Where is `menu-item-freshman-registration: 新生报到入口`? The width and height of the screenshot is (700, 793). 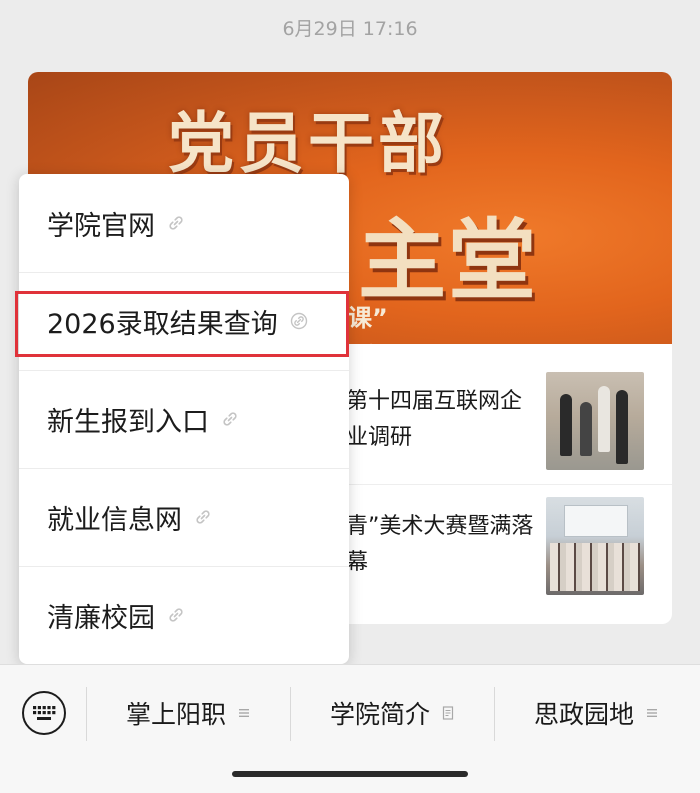
menu-item-freshman-registration: 新生报到入口 is located at coordinates (184, 419).